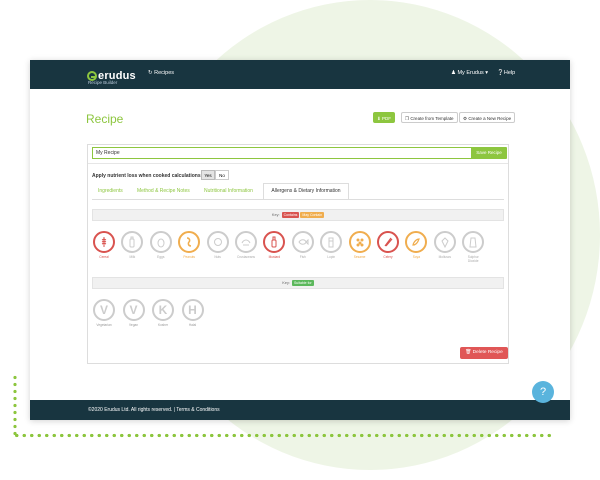  I want to click on crustacean-icon, so click(246, 242).